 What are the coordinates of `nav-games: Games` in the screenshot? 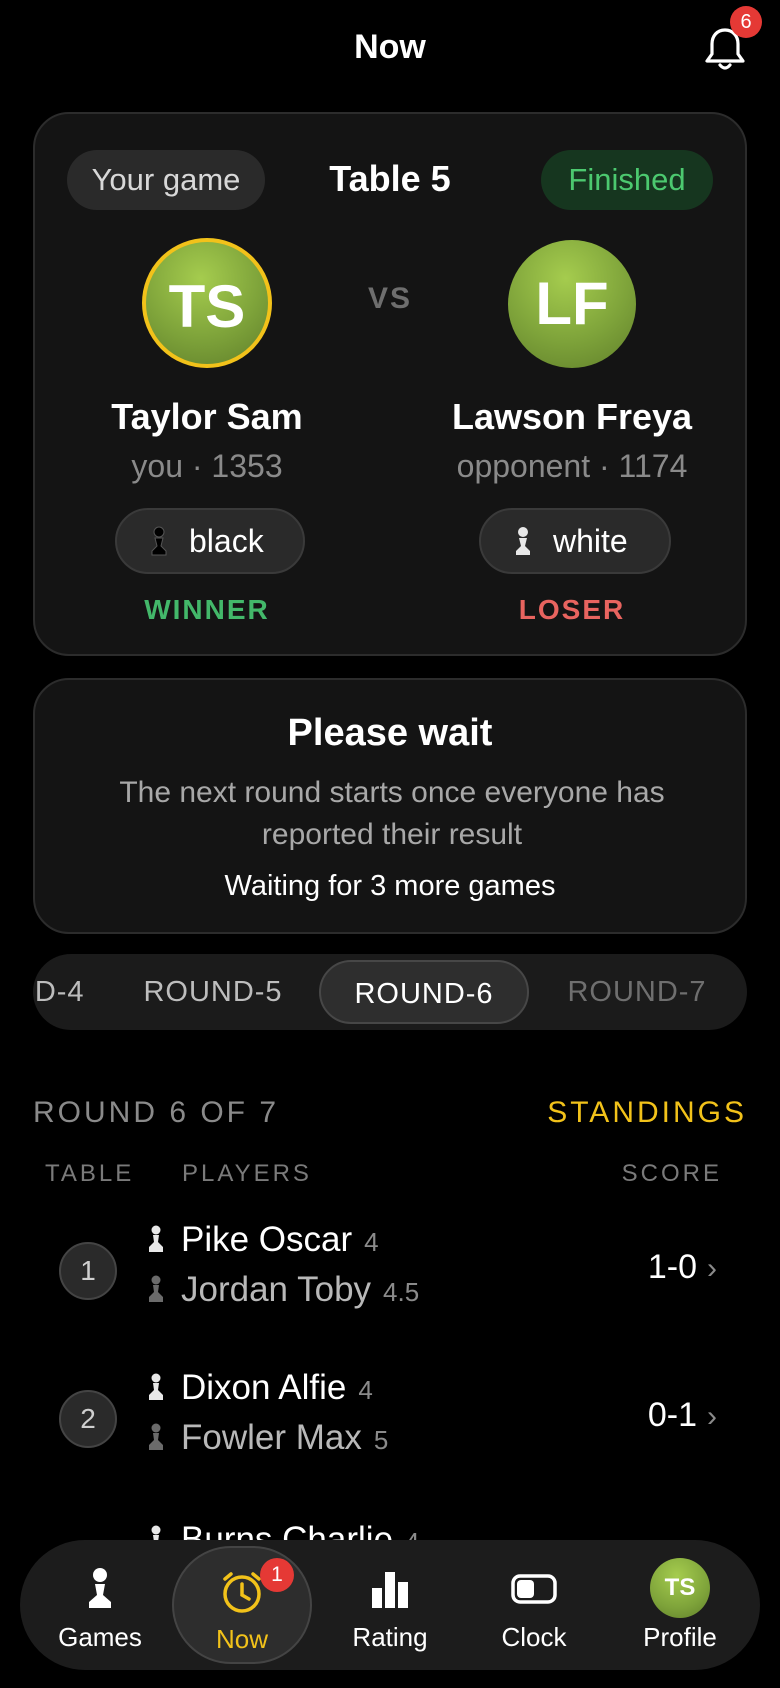 It's located at (100, 1605).